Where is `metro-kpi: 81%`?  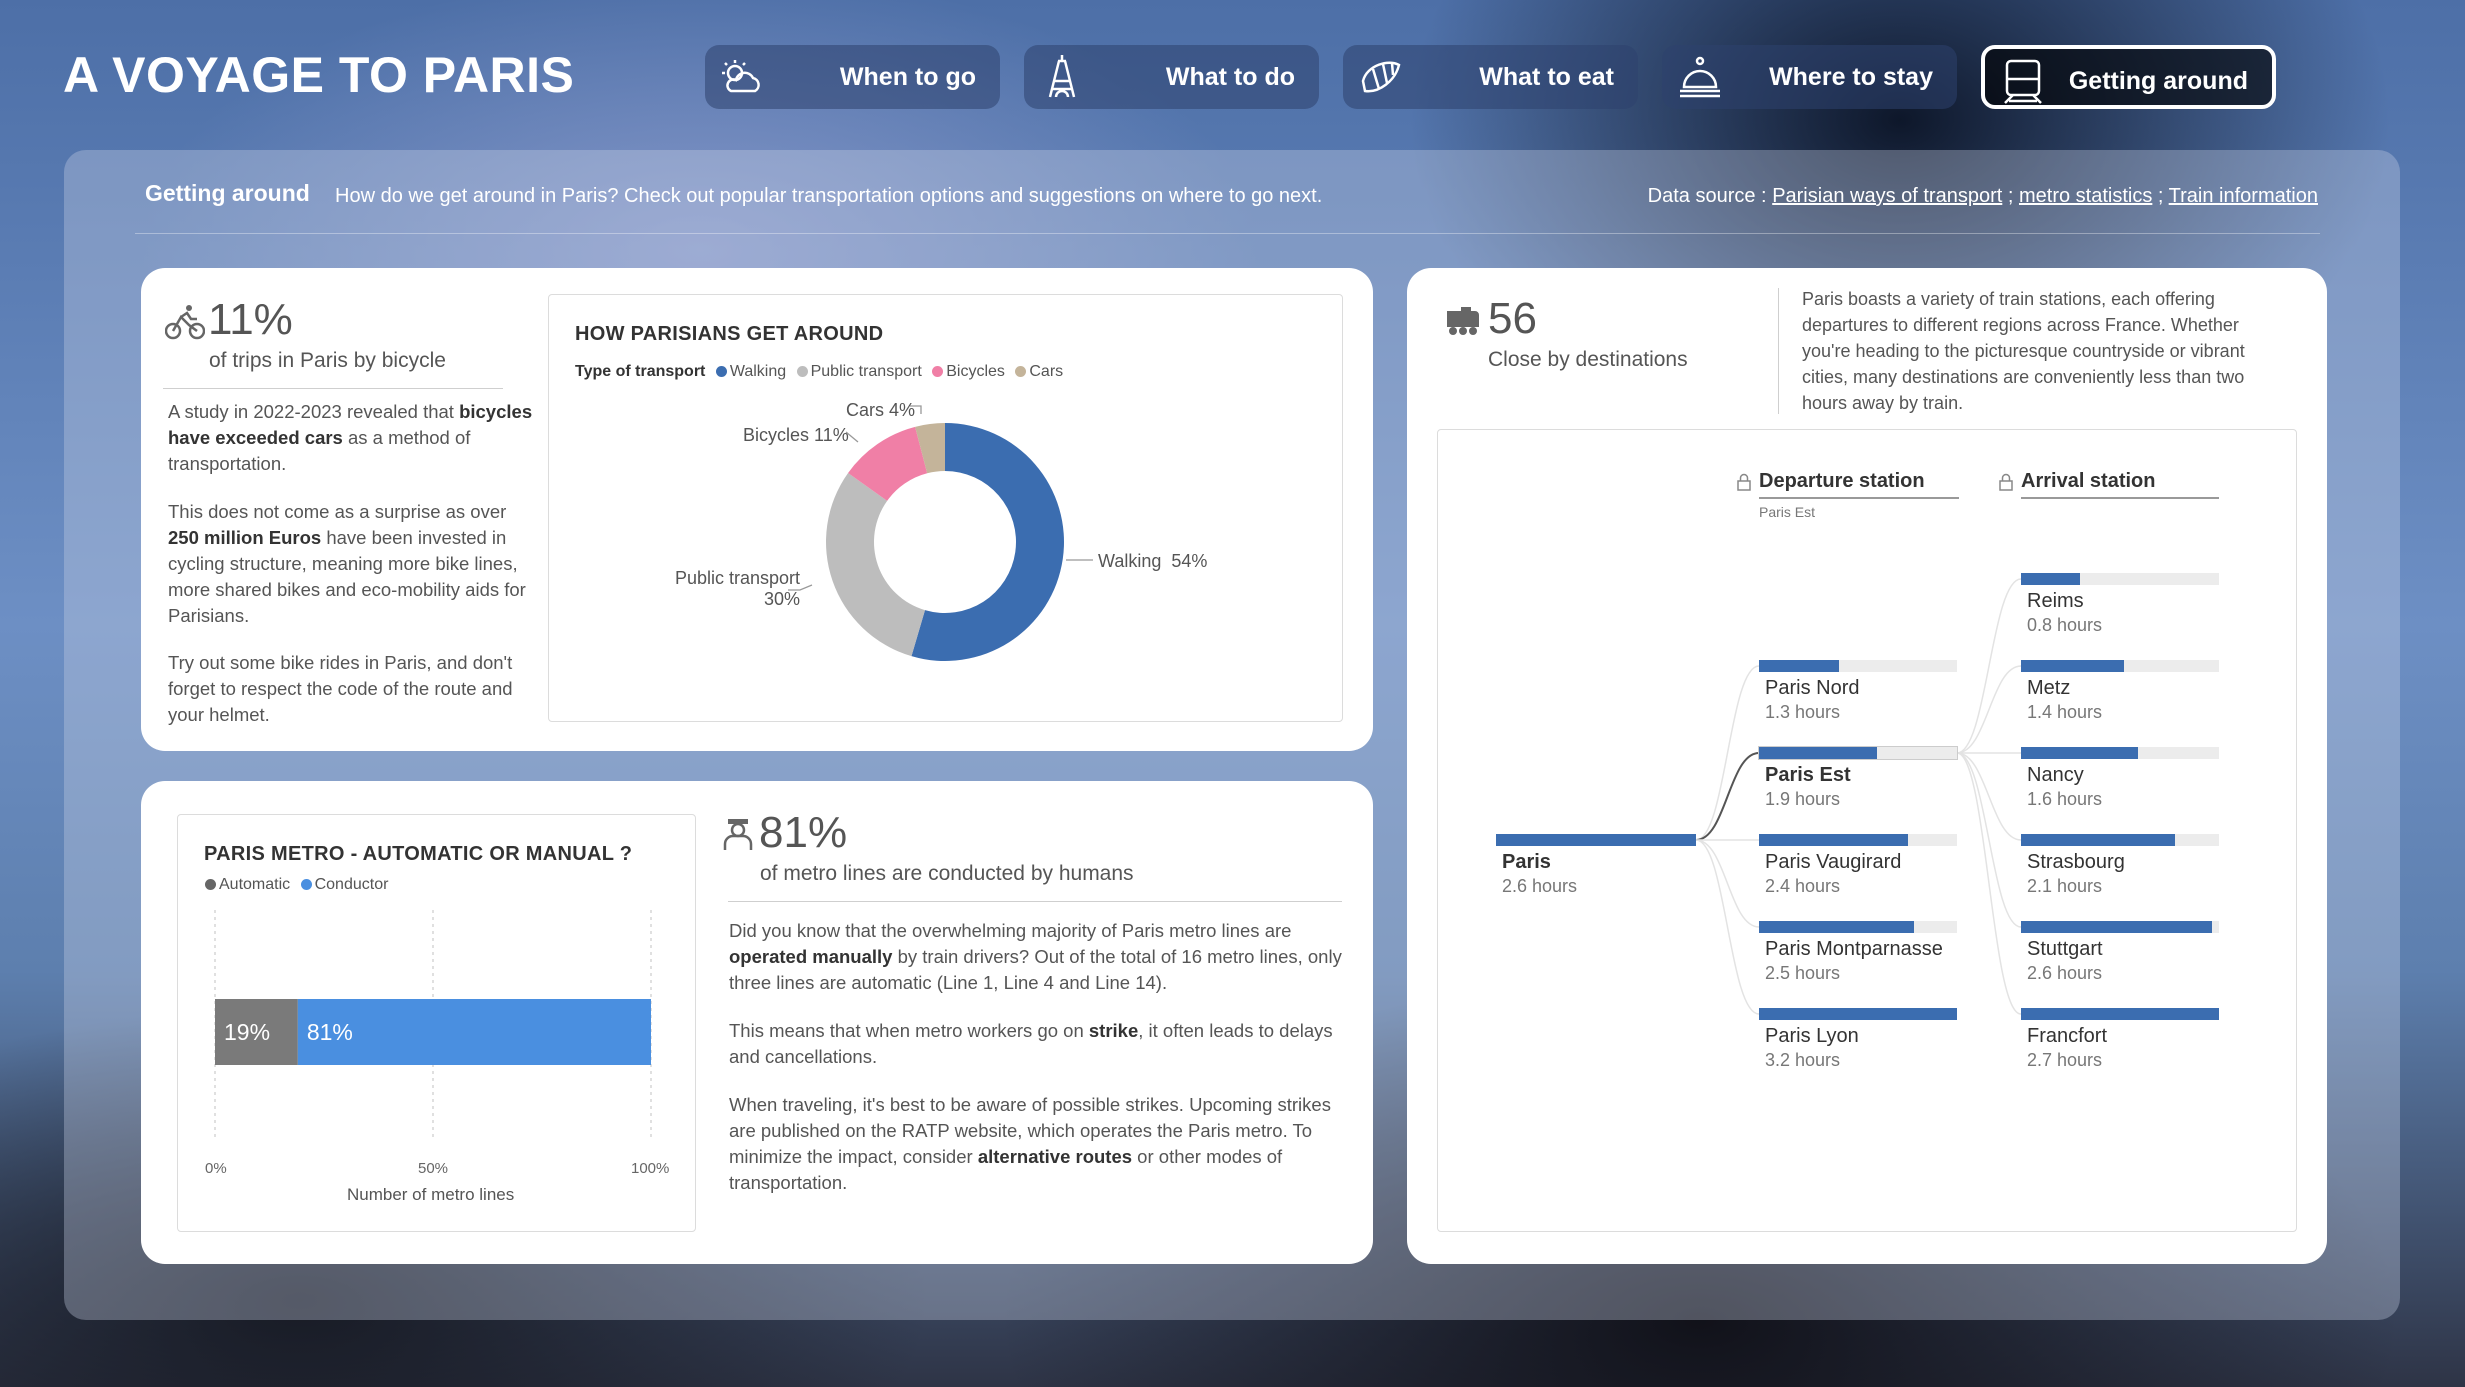 metro-kpi: 81% is located at coordinates (803, 832).